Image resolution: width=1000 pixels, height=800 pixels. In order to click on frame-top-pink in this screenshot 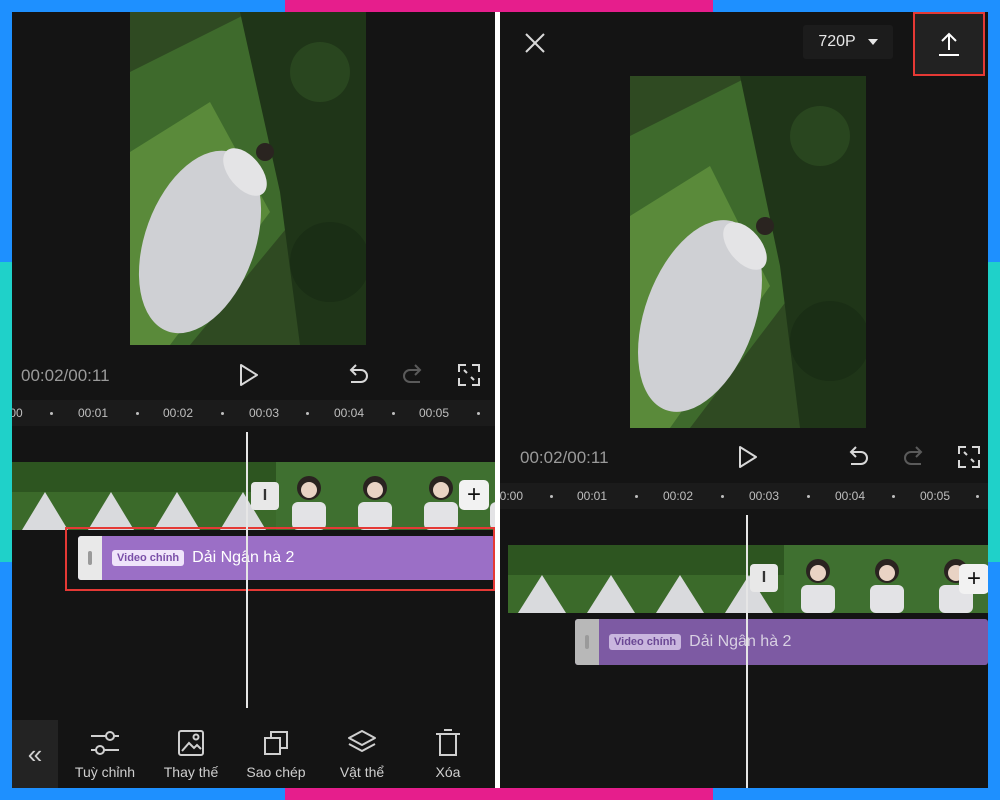, I will do `click(499, 6)`.